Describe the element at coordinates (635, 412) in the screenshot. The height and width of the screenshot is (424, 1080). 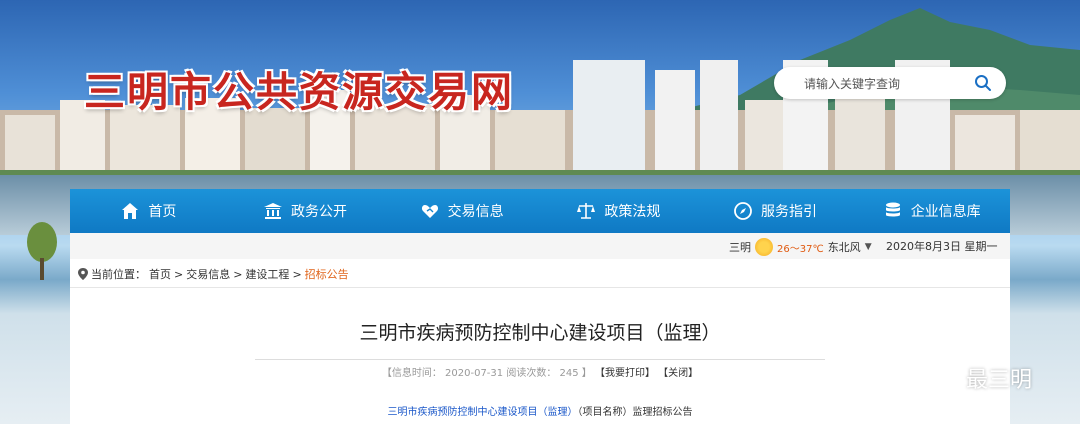
I see `body-rest: （项目名称）监理招标公告` at that location.